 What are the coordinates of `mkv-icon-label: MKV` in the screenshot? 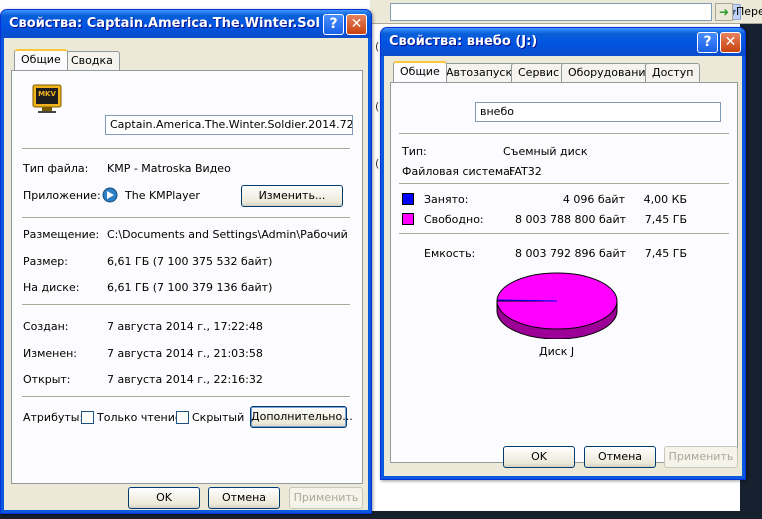 It's located at (47, 94).